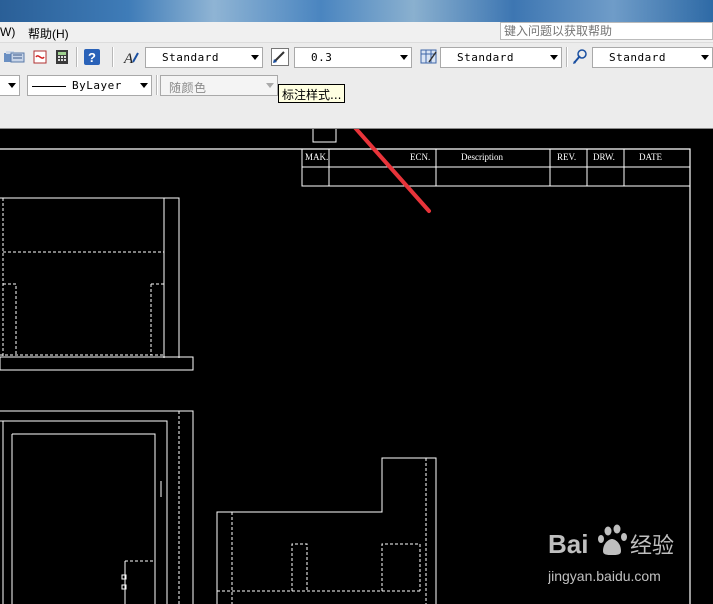 The image size is (713, 604). What do you see at coordinates (97, 85) in the screenshot?
I see `linetype-value: ByLayer` at bounding box center [97, 85].